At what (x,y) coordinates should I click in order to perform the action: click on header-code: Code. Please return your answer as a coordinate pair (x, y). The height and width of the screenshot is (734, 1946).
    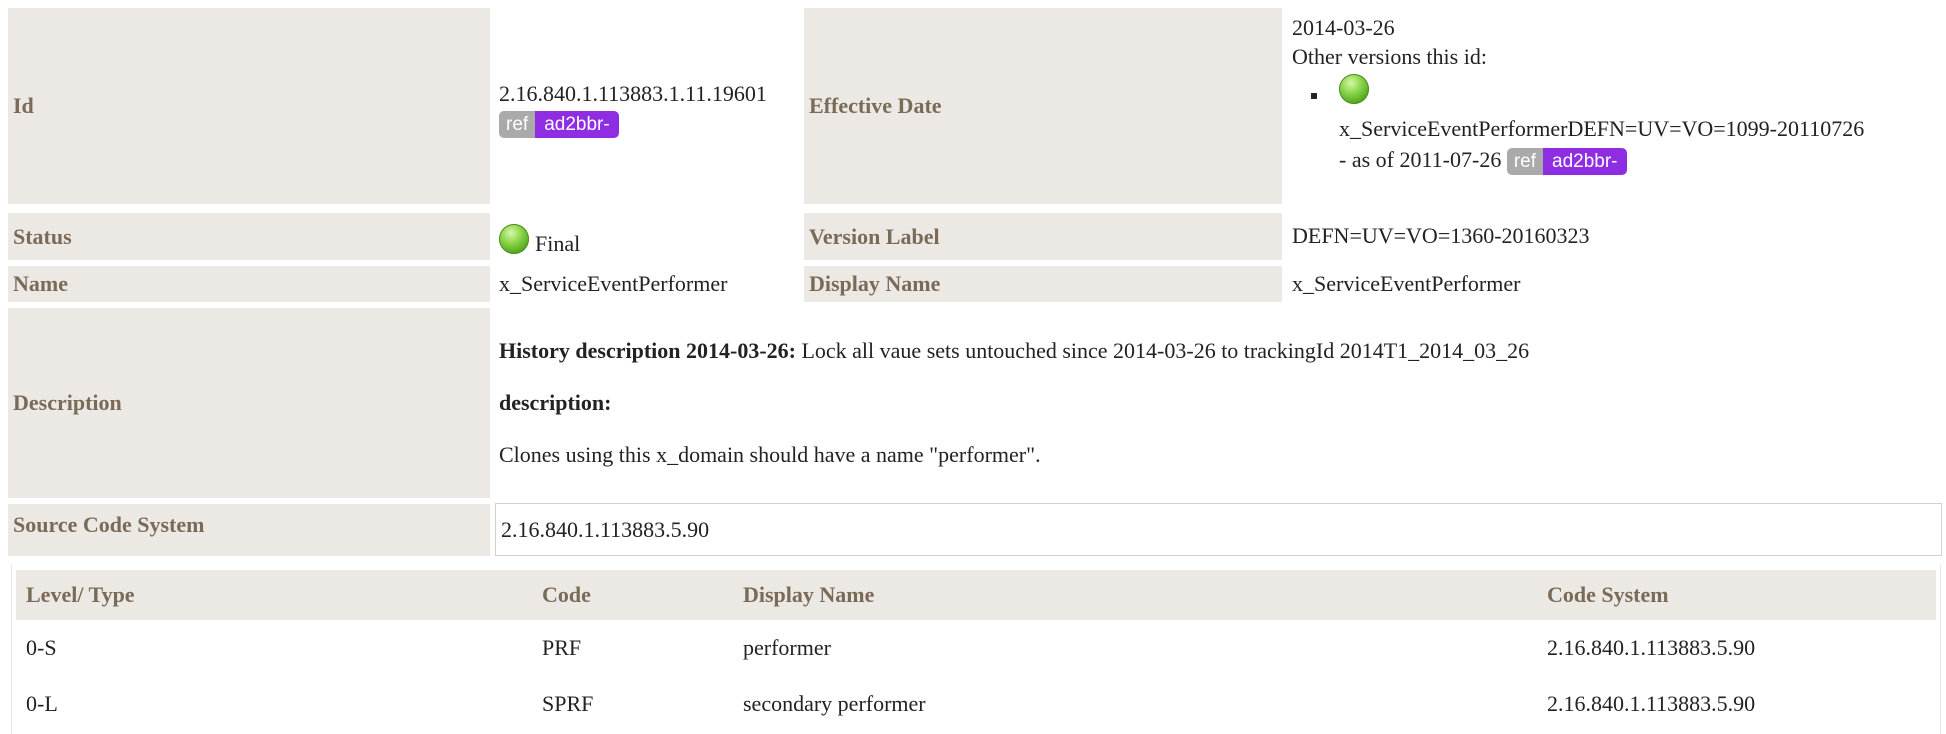
    Looking at the image, I should click on (566, 594).